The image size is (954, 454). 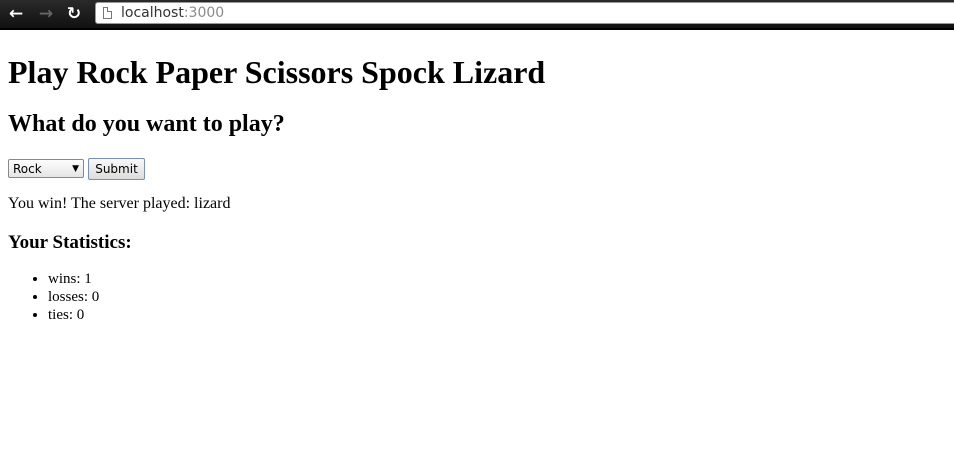 What do you see at coordinates (498, 297) in the screenshot?
I see `stat-losses: losses: 0` at bounding box center [498, 297].